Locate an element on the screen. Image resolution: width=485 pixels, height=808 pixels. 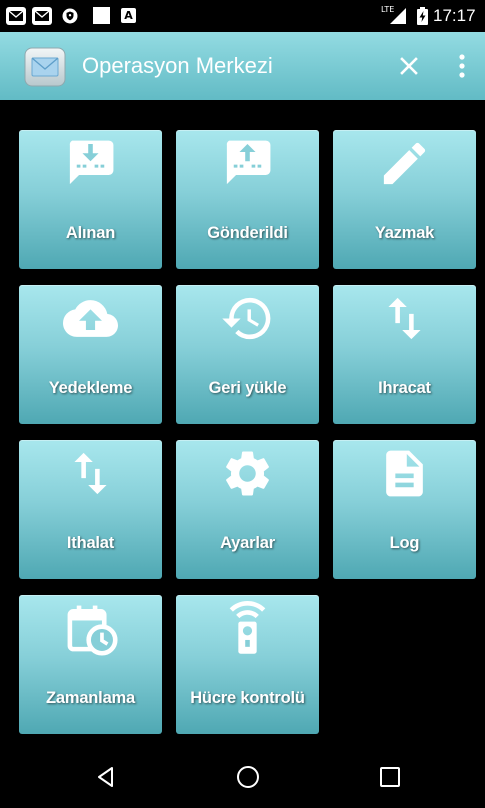
back-icon is located at coordinates (106, 777).